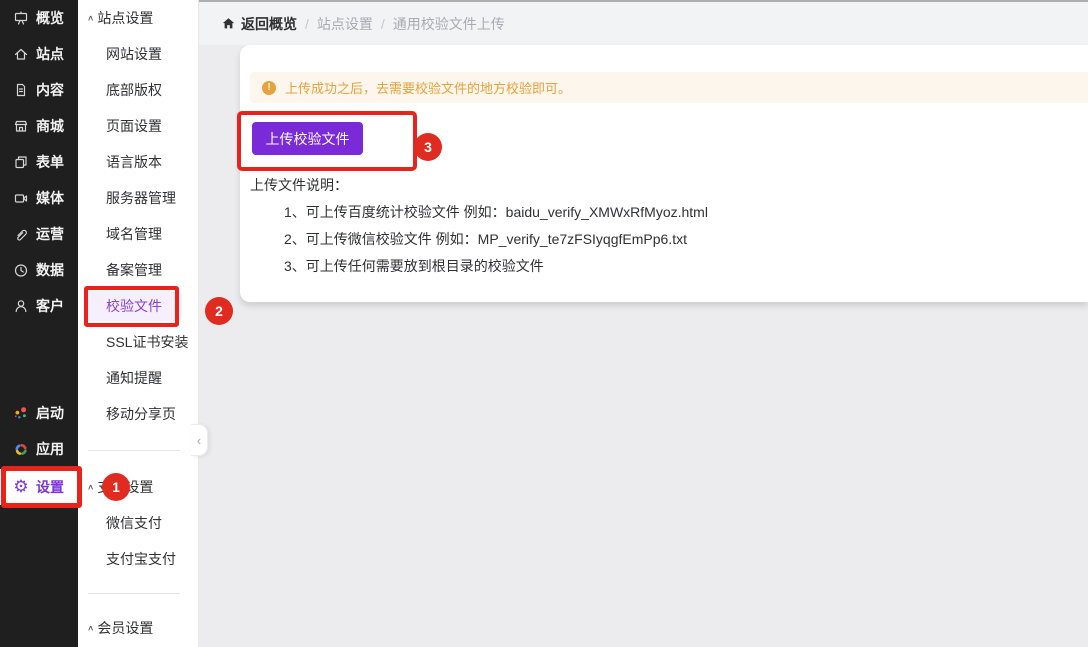  I want to click on store-icon, so click(21, 126).